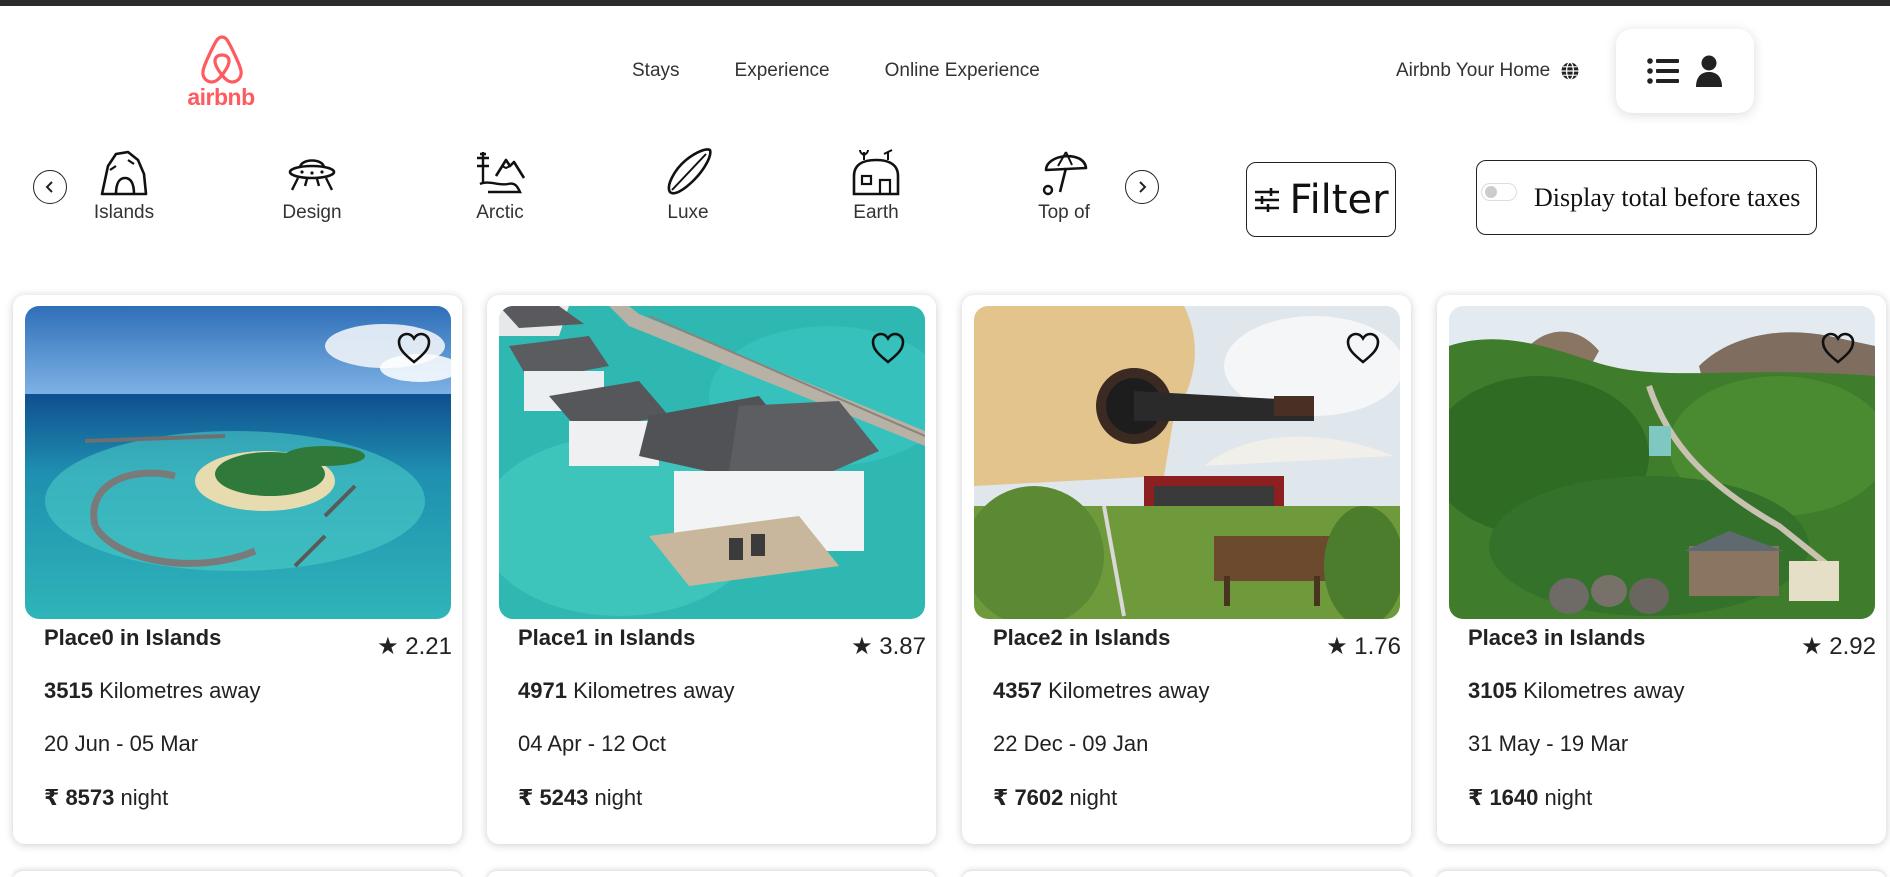 This screenshot has height=877, width=1890. What do you see at coordinates (68, 690) in the screenshot?
I see `distance-value: 3515` at bounding box center [68, 690].